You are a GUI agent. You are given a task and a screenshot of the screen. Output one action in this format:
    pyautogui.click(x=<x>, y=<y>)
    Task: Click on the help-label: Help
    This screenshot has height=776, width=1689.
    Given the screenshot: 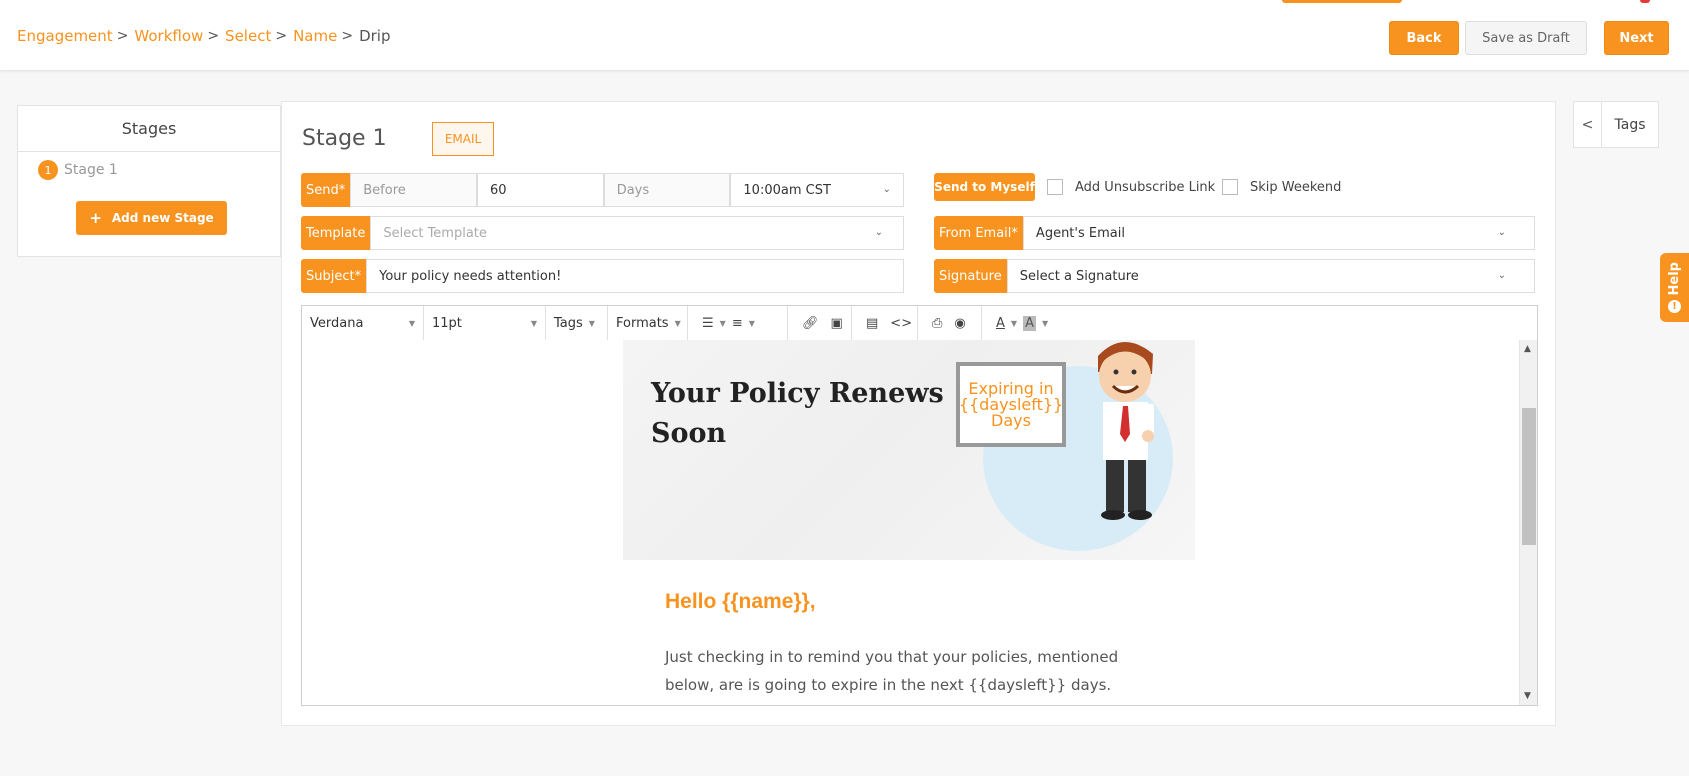 What is the action you would take?
    pyautogui.click(x=1674, y=279)
    